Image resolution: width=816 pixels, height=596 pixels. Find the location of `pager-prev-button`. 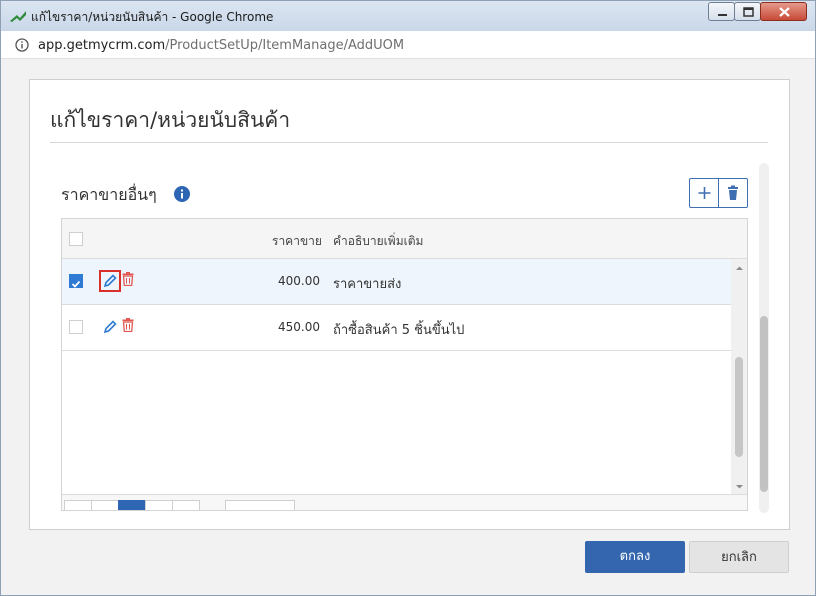

pager-prev-button is located at coordinates (105, 505).